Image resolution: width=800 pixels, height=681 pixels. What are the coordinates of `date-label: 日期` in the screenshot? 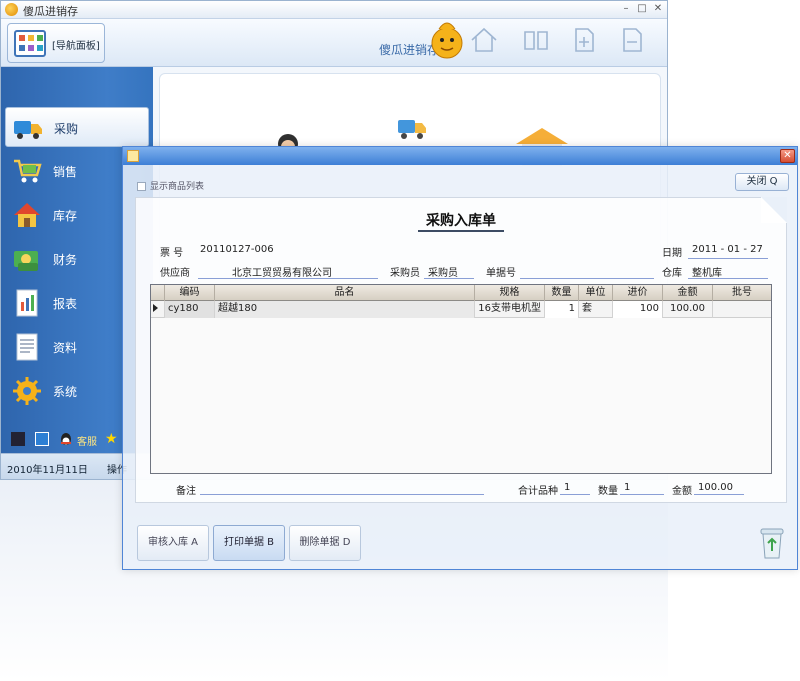 It's located at (672, 253).